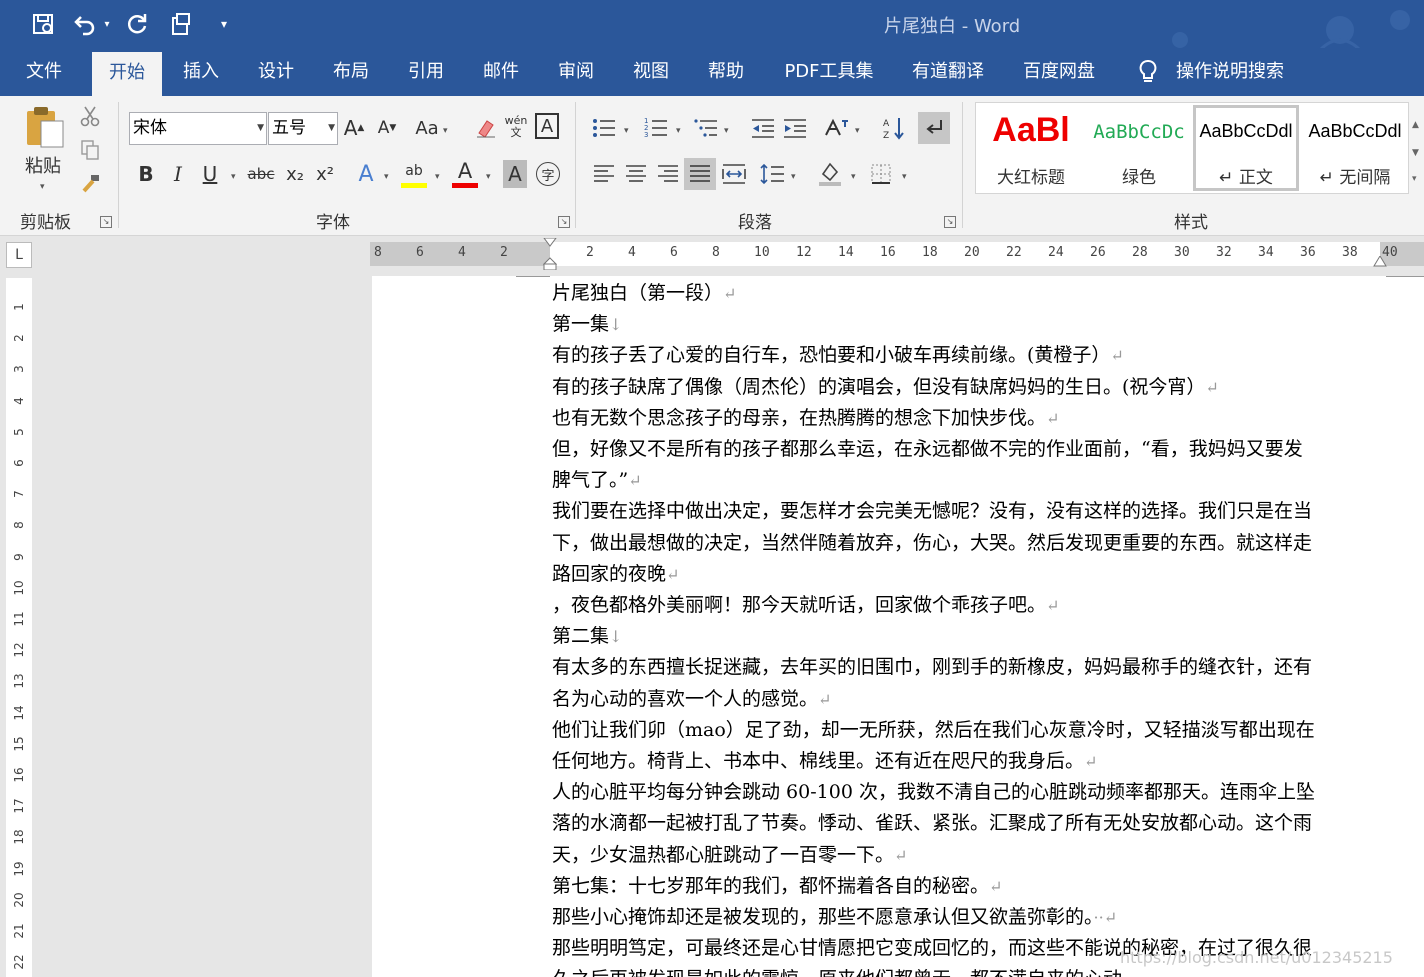 This screenshot has width=1424, height=977. I want to click on paste-dropdown-icon: ▾, so click(42, 187).